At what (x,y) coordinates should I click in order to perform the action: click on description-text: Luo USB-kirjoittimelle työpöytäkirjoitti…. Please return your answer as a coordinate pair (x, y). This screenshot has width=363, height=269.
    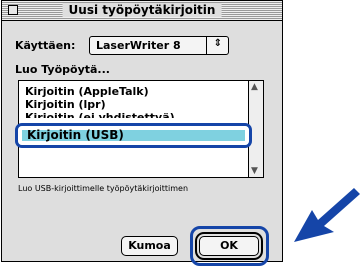
    Looking at the image, I should click on (103, 188).